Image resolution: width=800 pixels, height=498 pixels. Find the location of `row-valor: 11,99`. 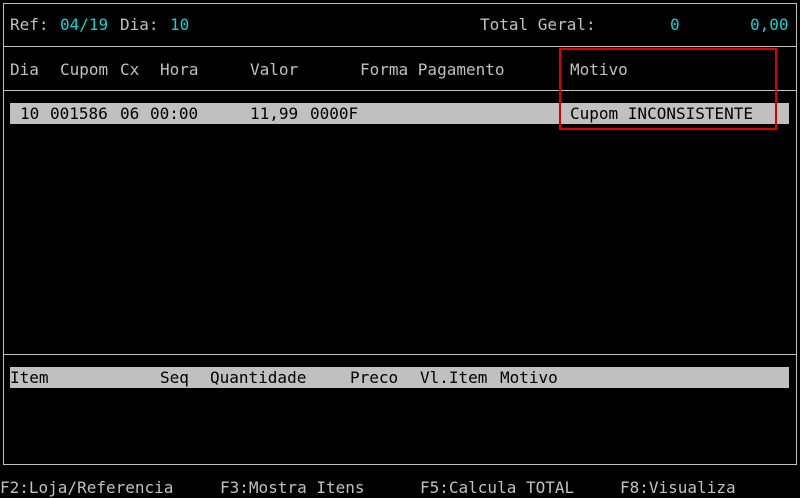

row-valor: 11,99 is located at coordinates (274, 113).